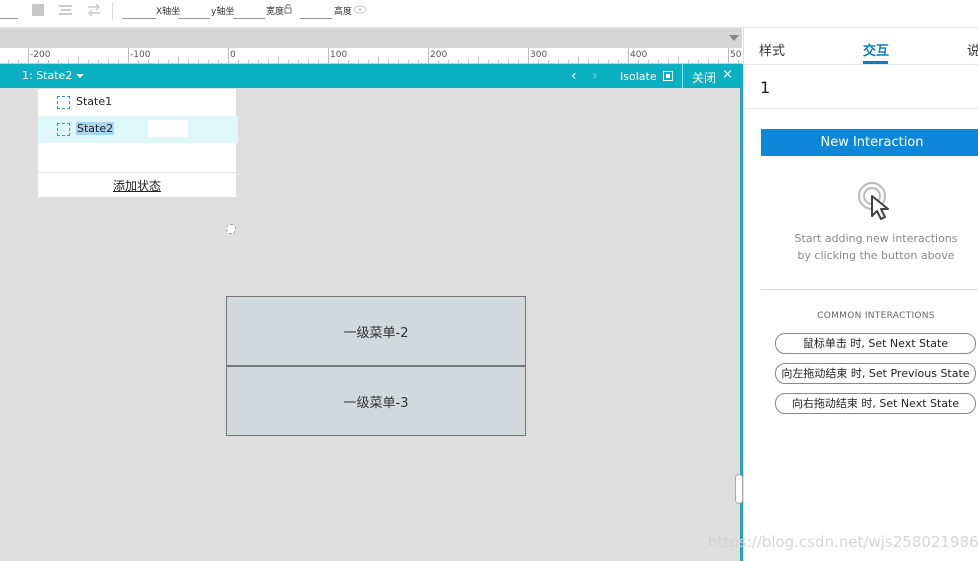 Image resolution: width=978 pixels, height=561 pixels. I want to click on tab-style: 样式, so click(772, 49).